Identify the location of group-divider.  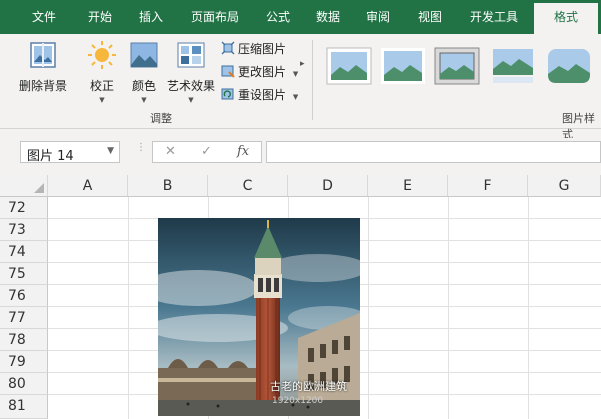
(312, 80).